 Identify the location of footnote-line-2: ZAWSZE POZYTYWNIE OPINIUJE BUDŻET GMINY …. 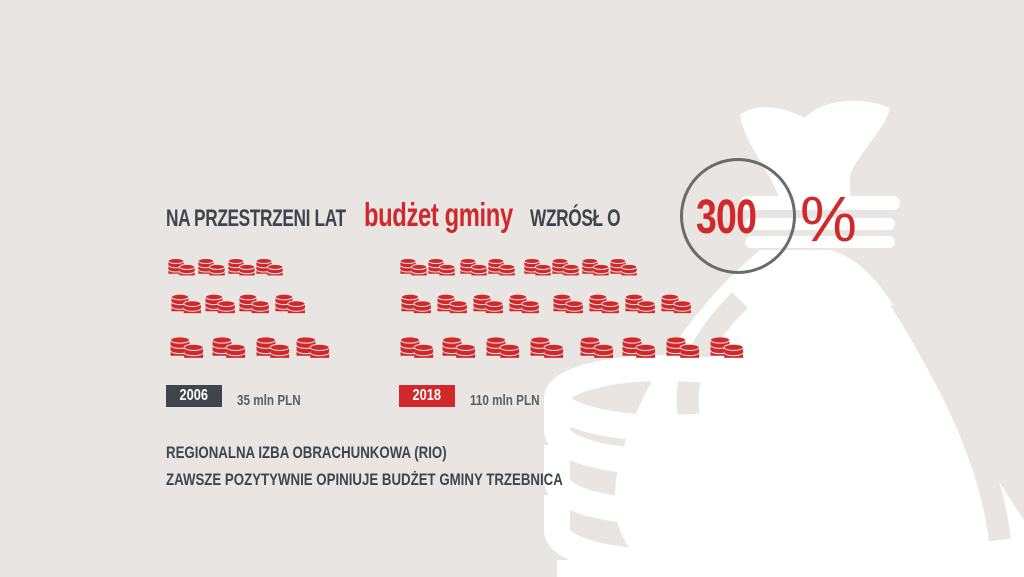
(364, 479).